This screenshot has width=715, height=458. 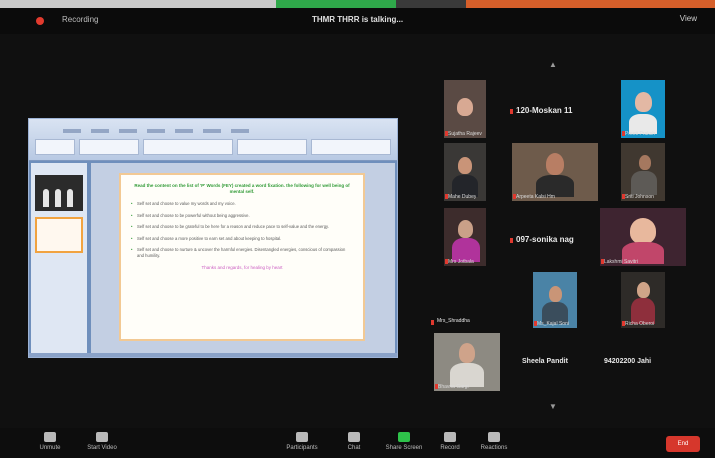 I want to click on participant-name-only: Sheela Pandit, so click(x=545, y=361).